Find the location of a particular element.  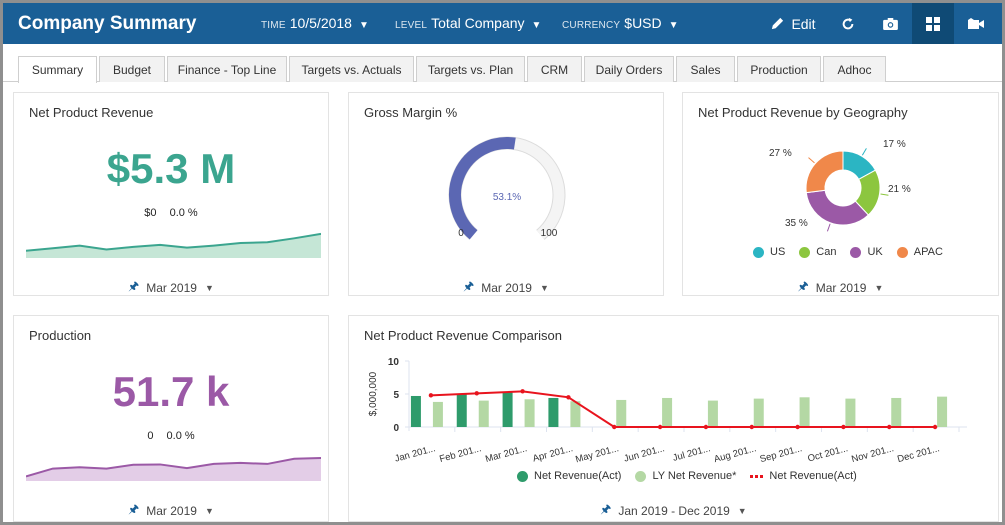

tab-production: Production is located at coordinates (779, 69).